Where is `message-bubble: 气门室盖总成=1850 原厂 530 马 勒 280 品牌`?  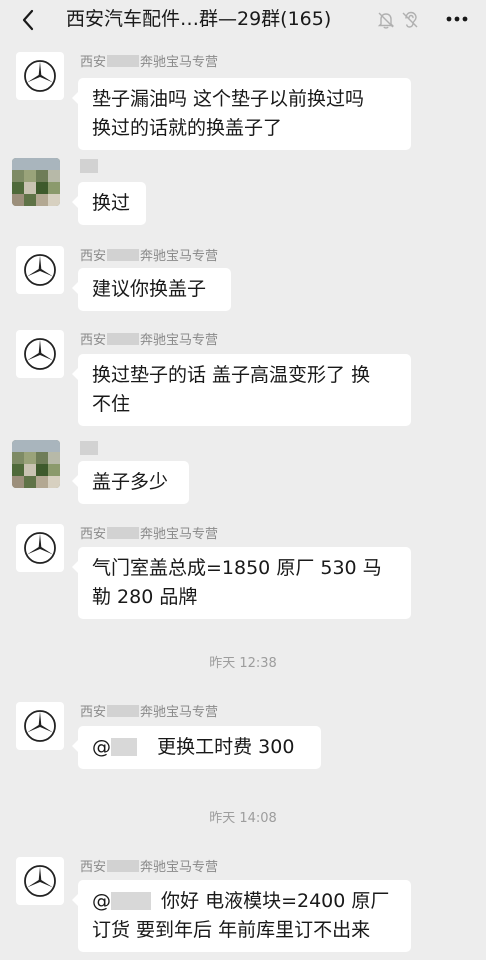 message-bubble: 气门室盖总成=1850 原厂 530 马 勒 280 品牌 is located at coordinates (241, 583).